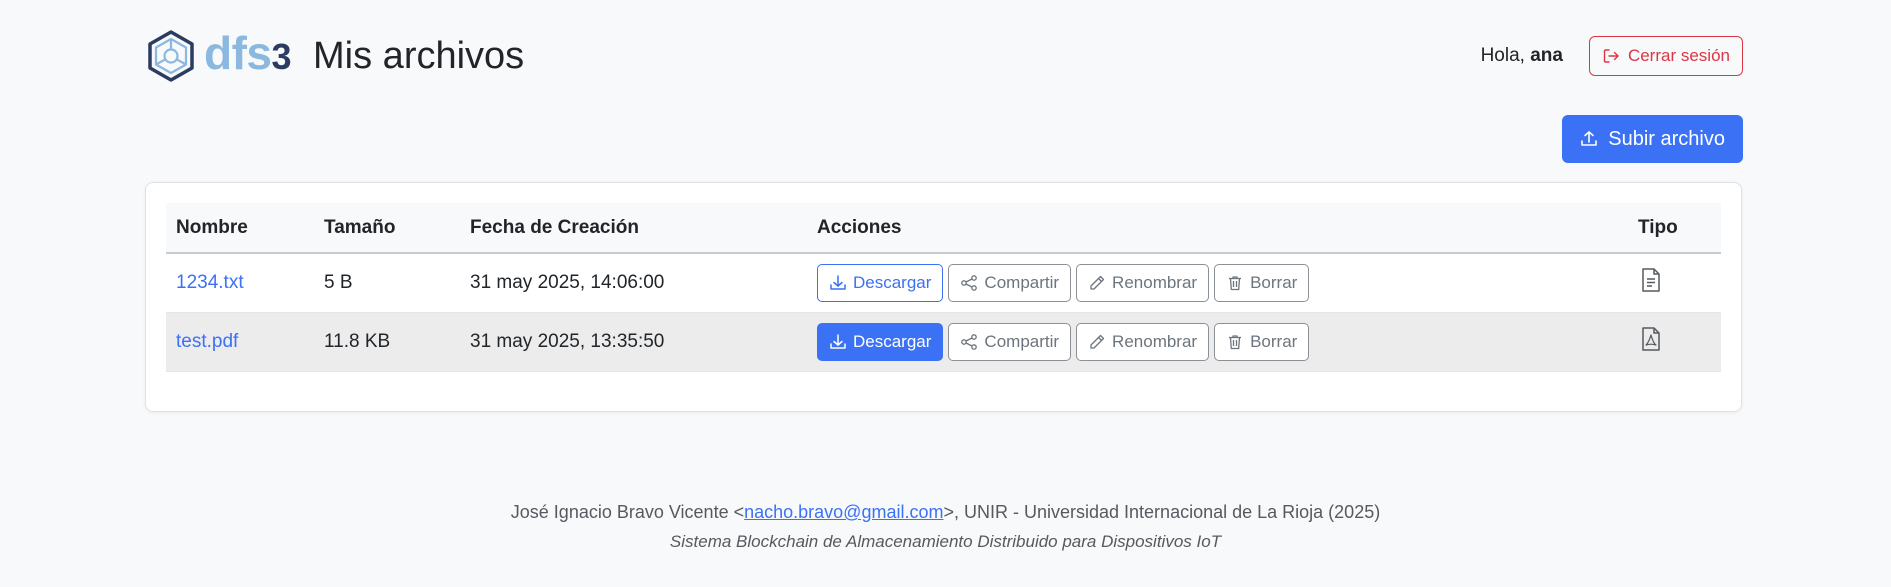  I want to click on column-header-size: Tamaño, so click(387, 228).